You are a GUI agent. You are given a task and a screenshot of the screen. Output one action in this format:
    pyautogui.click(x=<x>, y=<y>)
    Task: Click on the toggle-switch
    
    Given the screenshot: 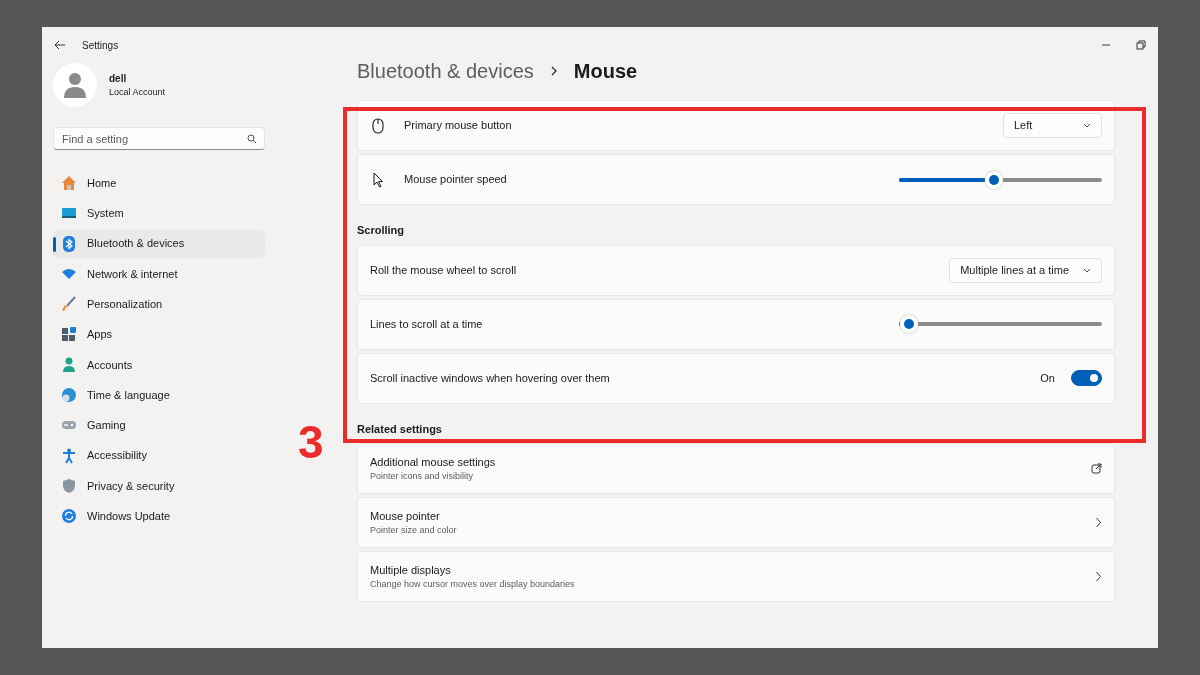 What is the action you would take?
    pyautogui.click(x=1086, y=378)
    